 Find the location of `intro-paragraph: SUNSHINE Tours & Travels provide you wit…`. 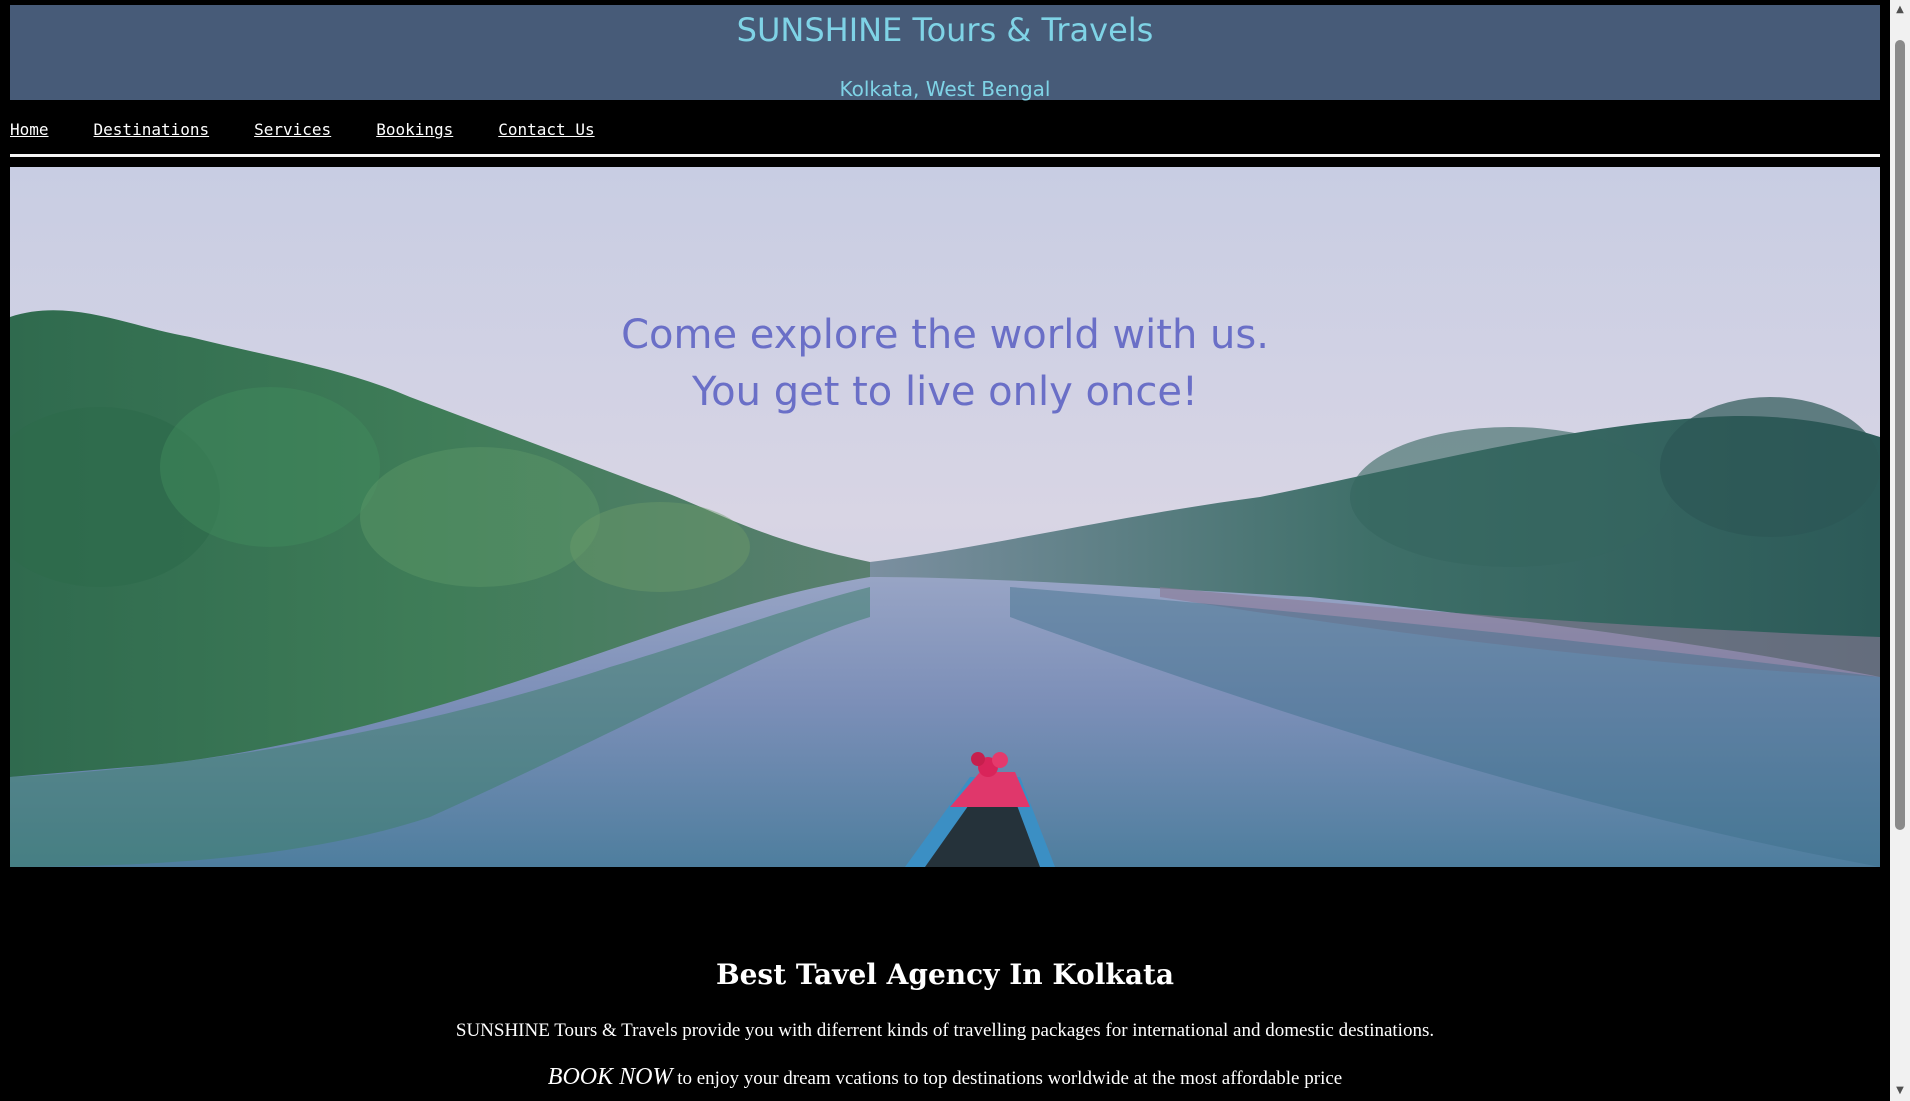

intro-paragraph: SUNSHINE Tours & Travels provide you wit… is located at coordinates (945, 1030).